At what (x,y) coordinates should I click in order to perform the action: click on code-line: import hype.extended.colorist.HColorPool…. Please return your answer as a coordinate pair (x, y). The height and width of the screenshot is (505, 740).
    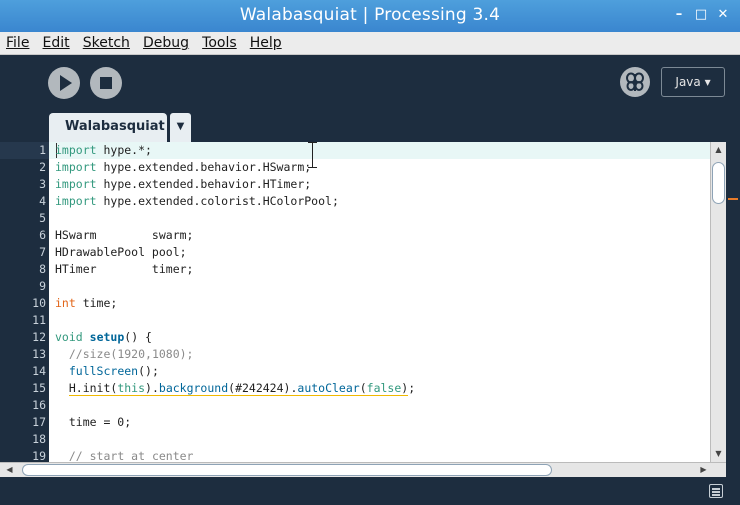
    Looking at the image, I should click on (197, 201).